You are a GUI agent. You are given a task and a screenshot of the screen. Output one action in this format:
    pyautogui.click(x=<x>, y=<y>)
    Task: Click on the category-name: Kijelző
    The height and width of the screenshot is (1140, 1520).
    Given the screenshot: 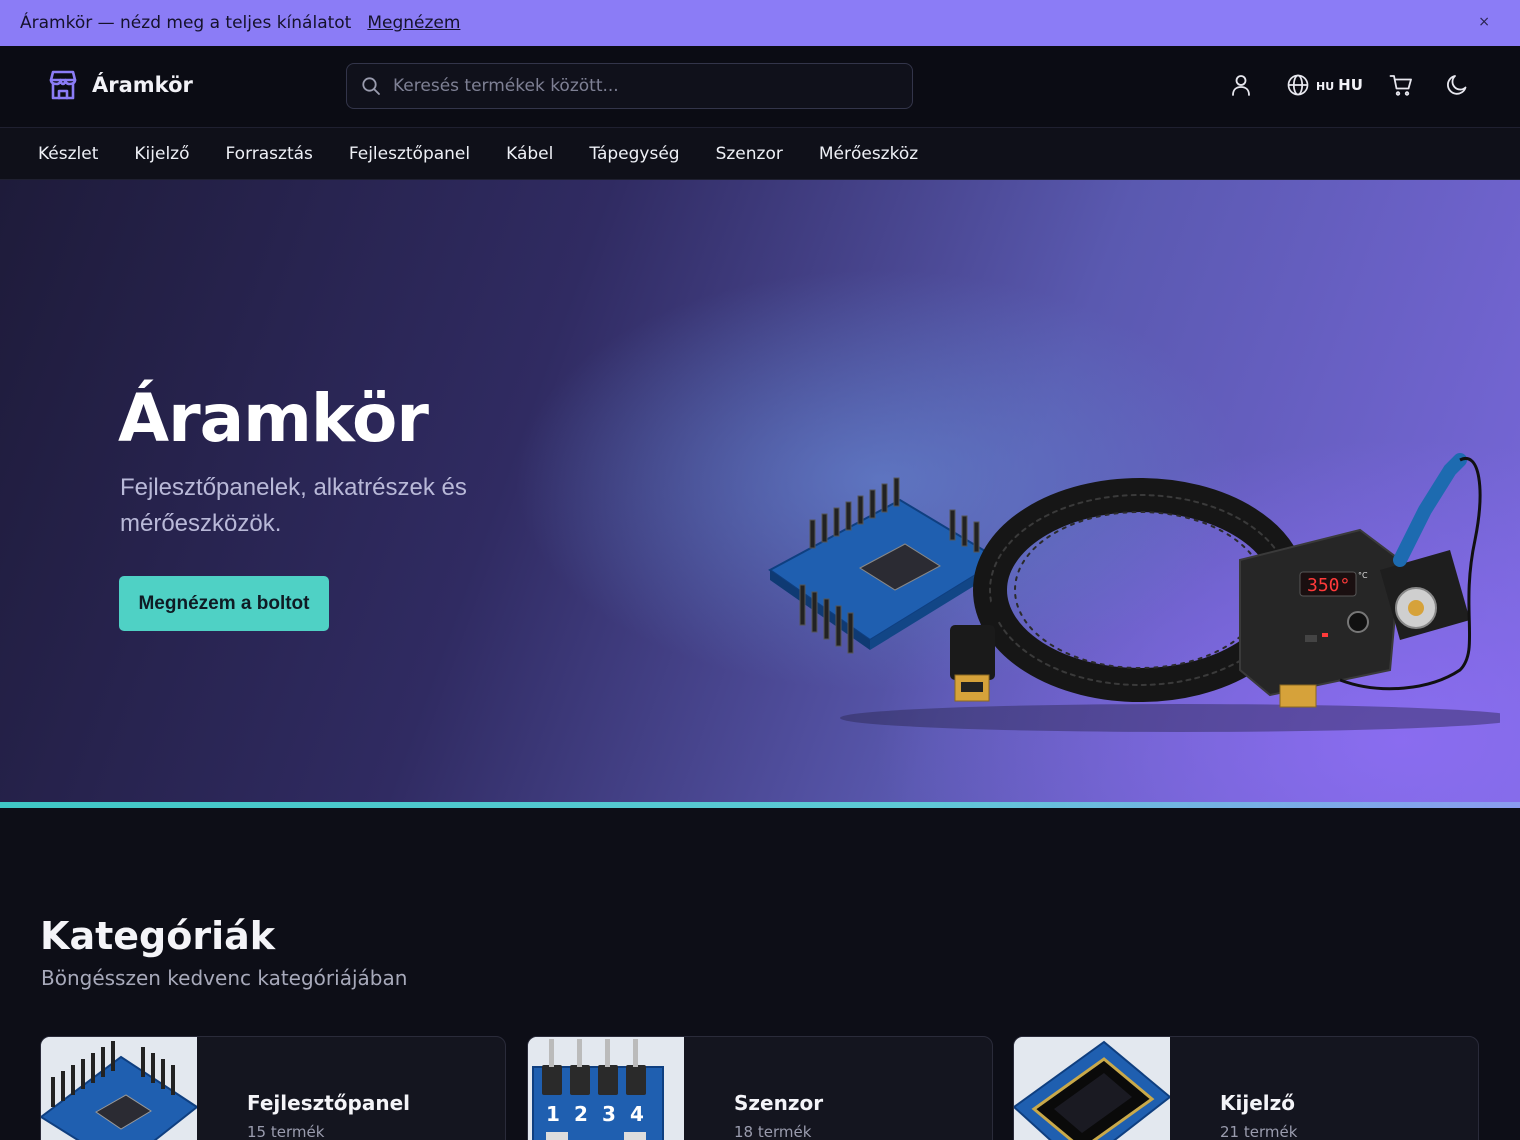 What is the action you would take?
    pyautogui.click(x=1258, y=1103)
    